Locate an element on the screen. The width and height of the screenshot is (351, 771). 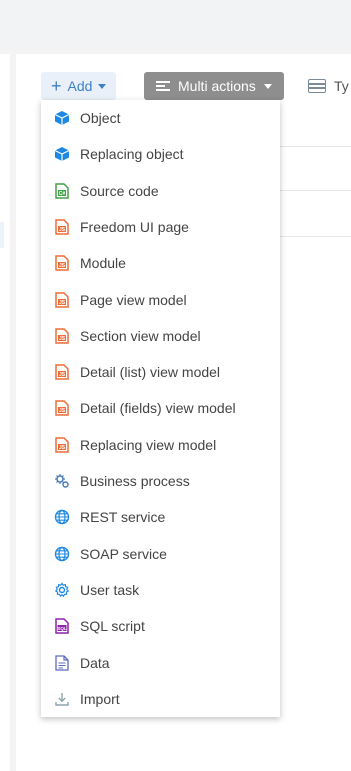
menu-item: JS Section view model is located at coordinates (160, 336).